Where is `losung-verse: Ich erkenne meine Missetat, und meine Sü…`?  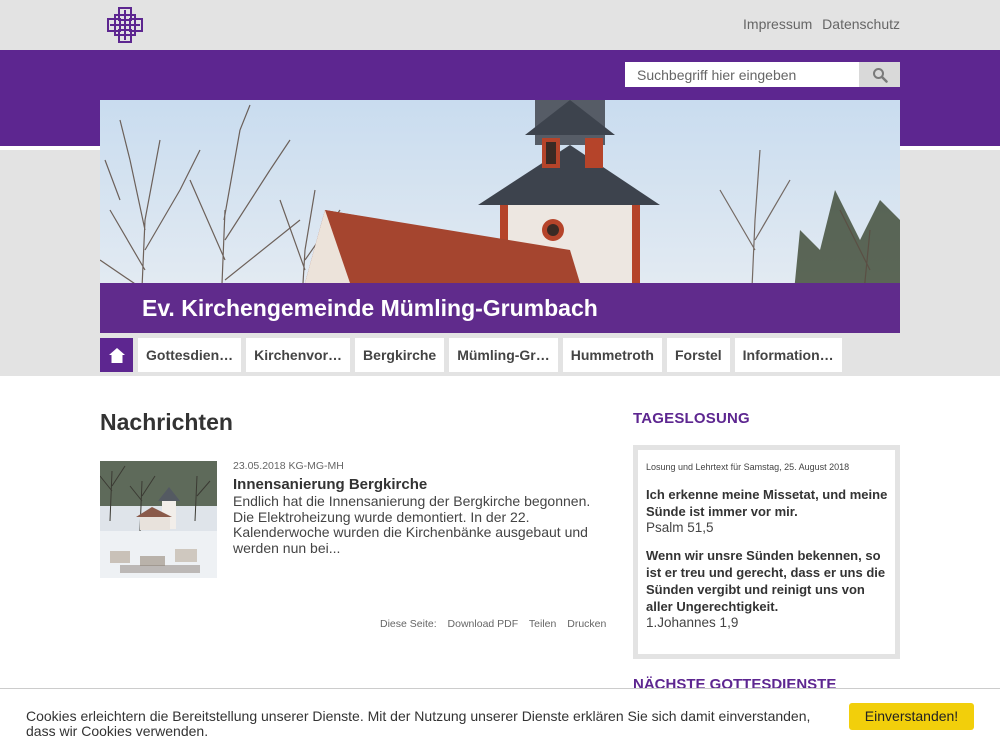
losung-verse: Ich erkenne meine Missetat, und meine Sü… is located at coordinates (767, 503).